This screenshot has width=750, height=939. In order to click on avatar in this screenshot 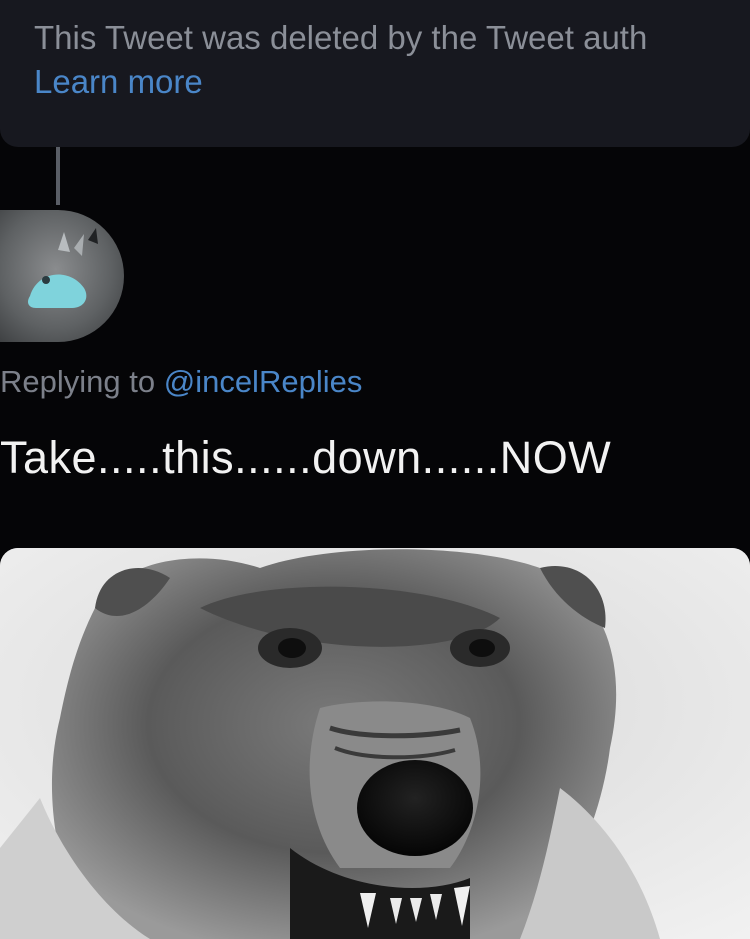, I will do `click(62, 276)`.